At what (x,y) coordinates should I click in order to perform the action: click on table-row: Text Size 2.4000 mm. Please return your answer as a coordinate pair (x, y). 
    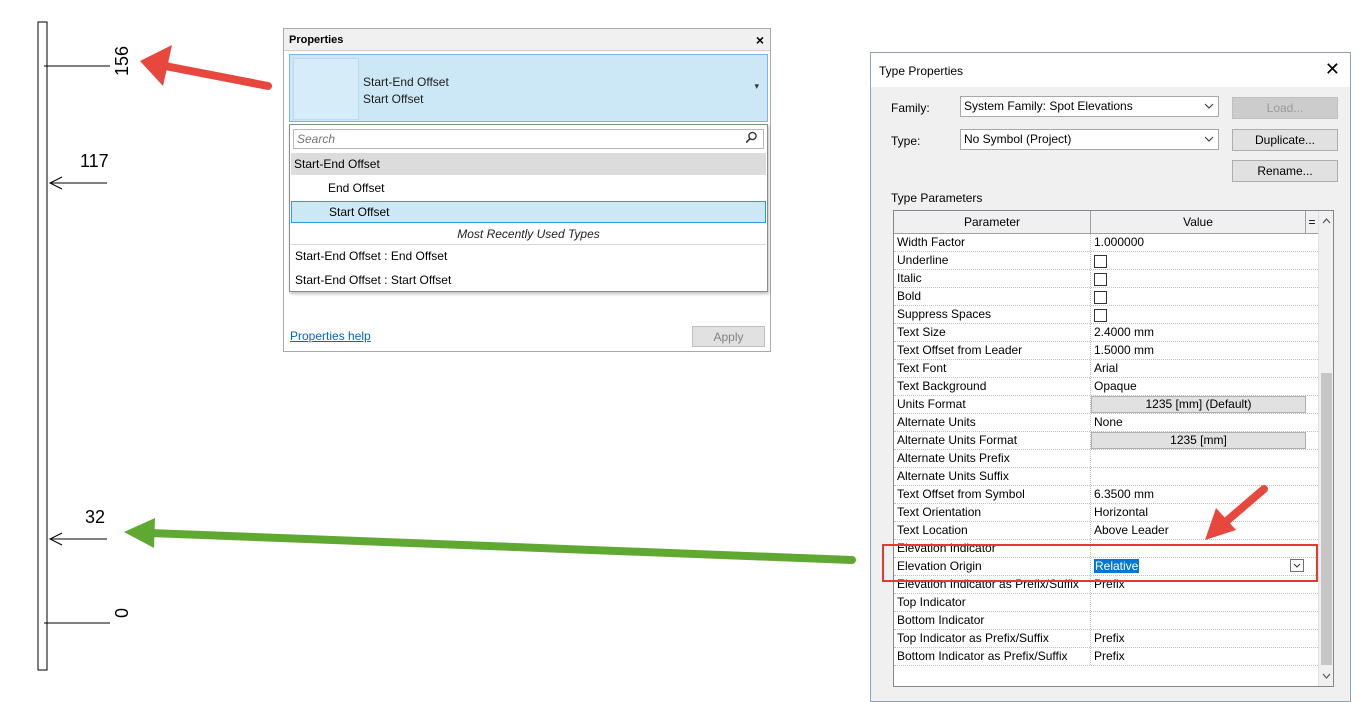
    Looking at the image, I should click on (1106, 333).